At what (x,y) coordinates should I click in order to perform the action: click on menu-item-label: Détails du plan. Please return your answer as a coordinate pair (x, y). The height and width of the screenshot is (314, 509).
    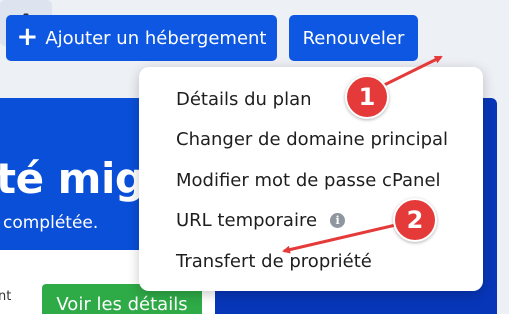
    Looking at the image, I should click on (244, 99).